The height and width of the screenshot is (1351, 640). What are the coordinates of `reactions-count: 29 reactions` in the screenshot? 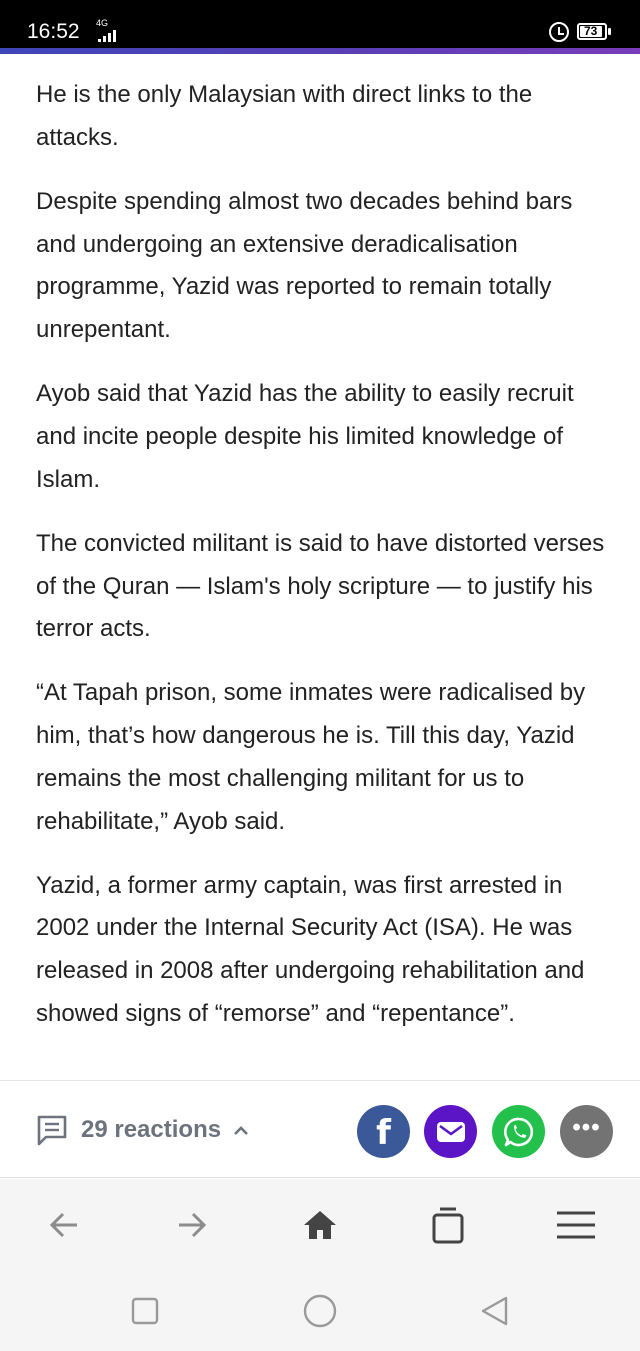 It's located at (151, 1129).